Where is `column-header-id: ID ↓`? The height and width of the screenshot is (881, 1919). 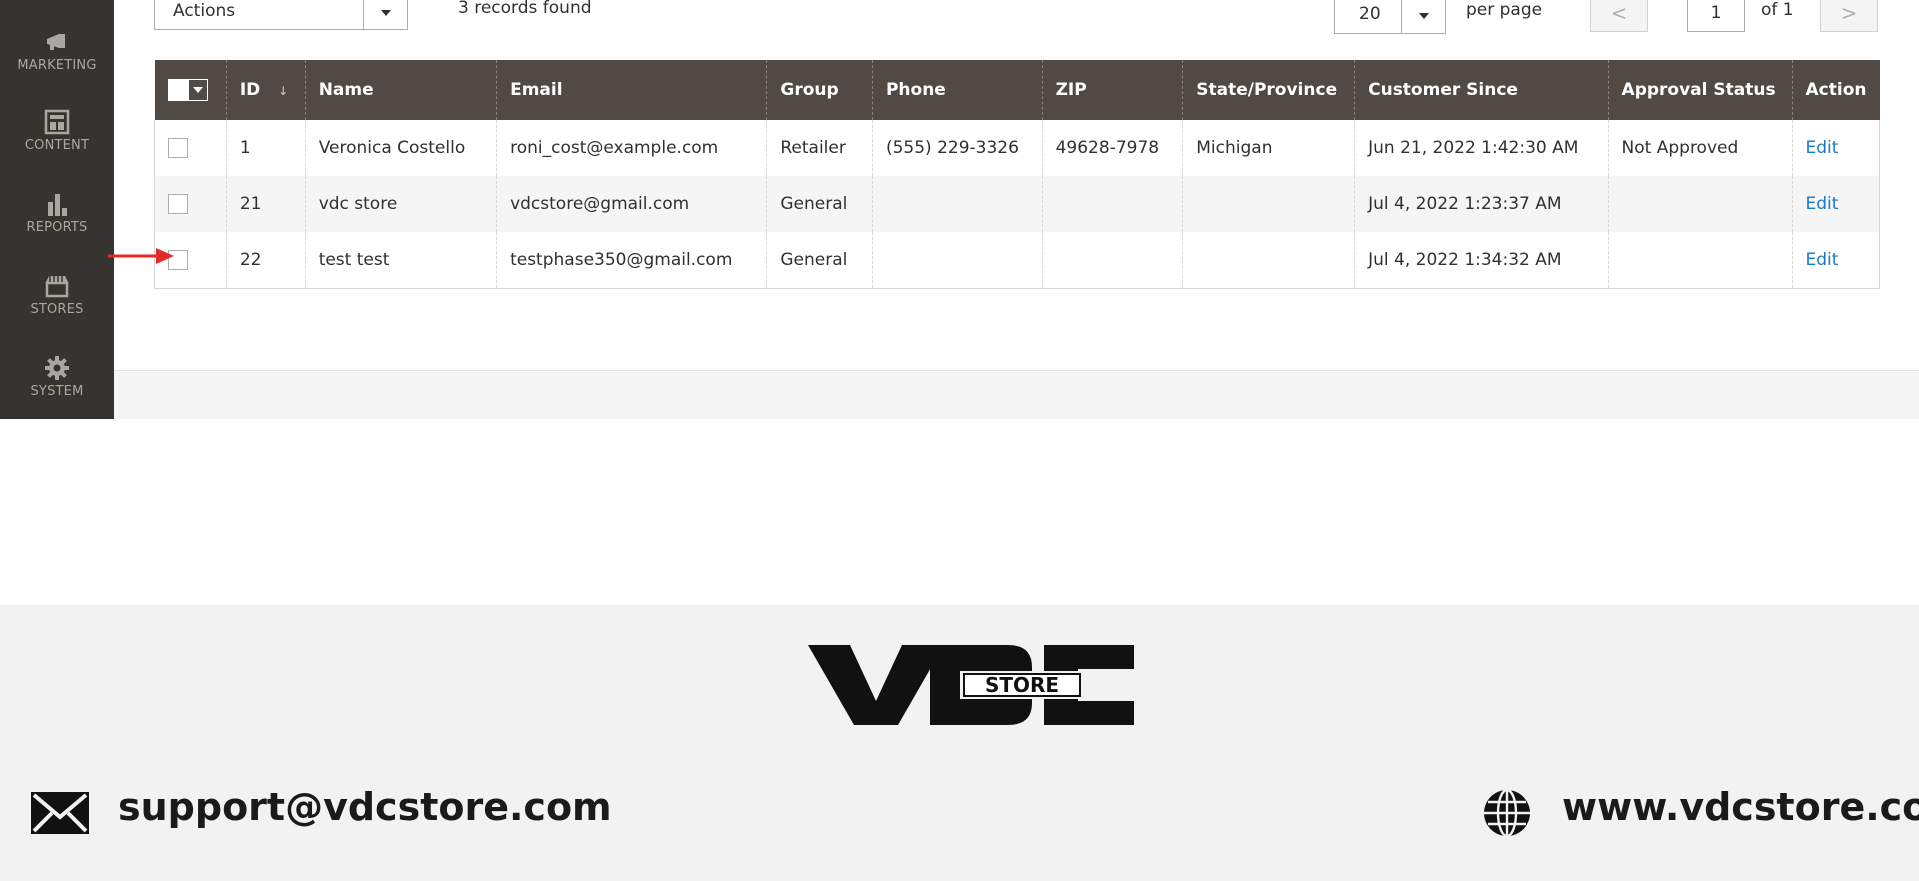 column-header-id: ID ↓ is located at coordinates (265, 90).